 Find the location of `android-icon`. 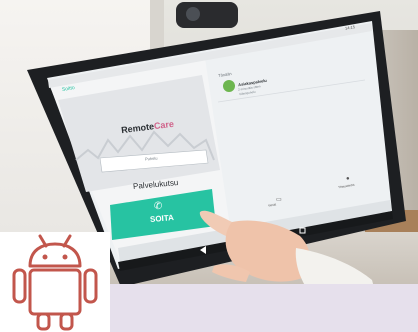

android-icon is located at coordinates (55, 282).